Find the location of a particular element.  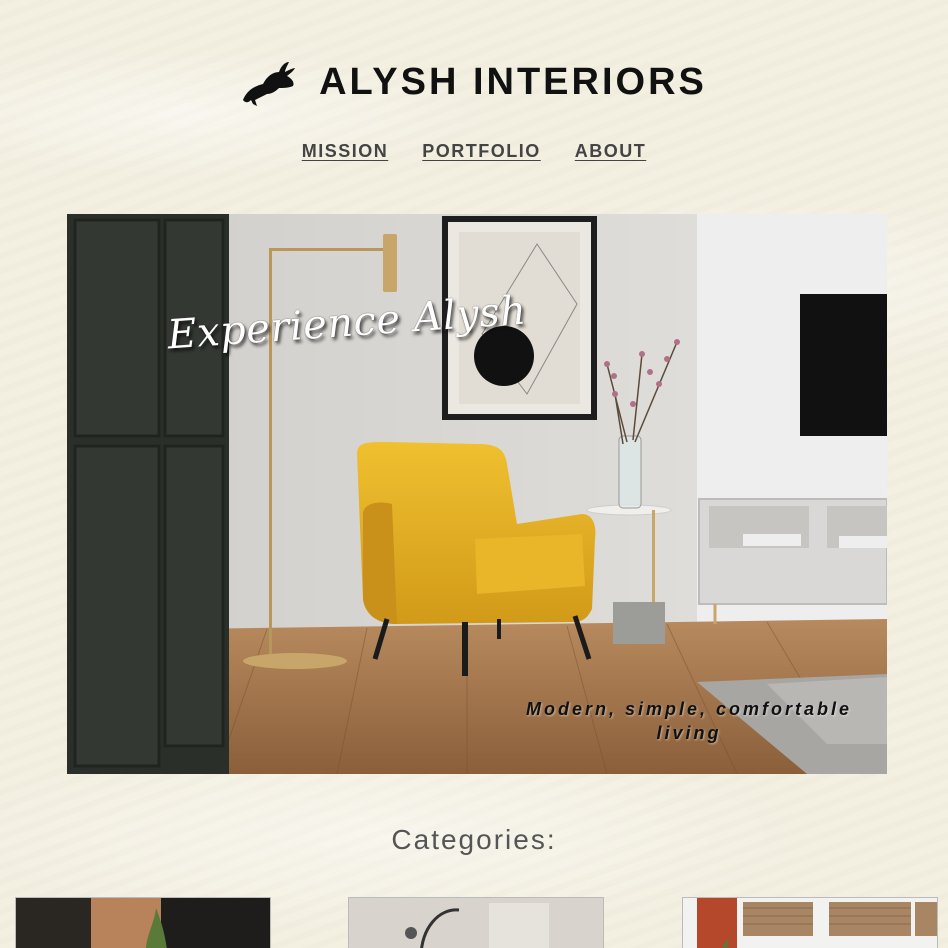

hero-tagline: Modern, simple, comfortable living is located at coordinates (689, 721).